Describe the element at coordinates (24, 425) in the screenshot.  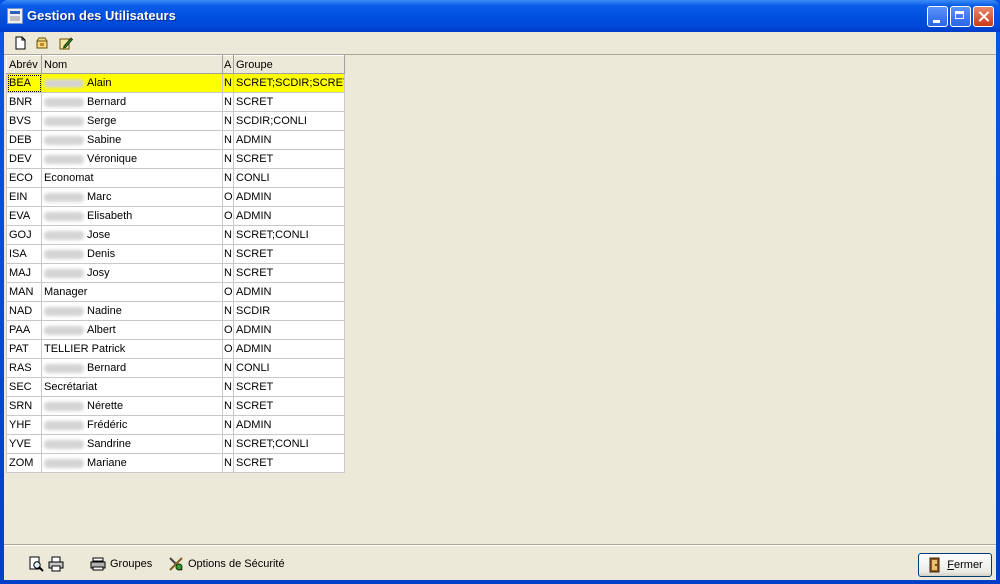
I see `cell-abrev: YHF` at that location.